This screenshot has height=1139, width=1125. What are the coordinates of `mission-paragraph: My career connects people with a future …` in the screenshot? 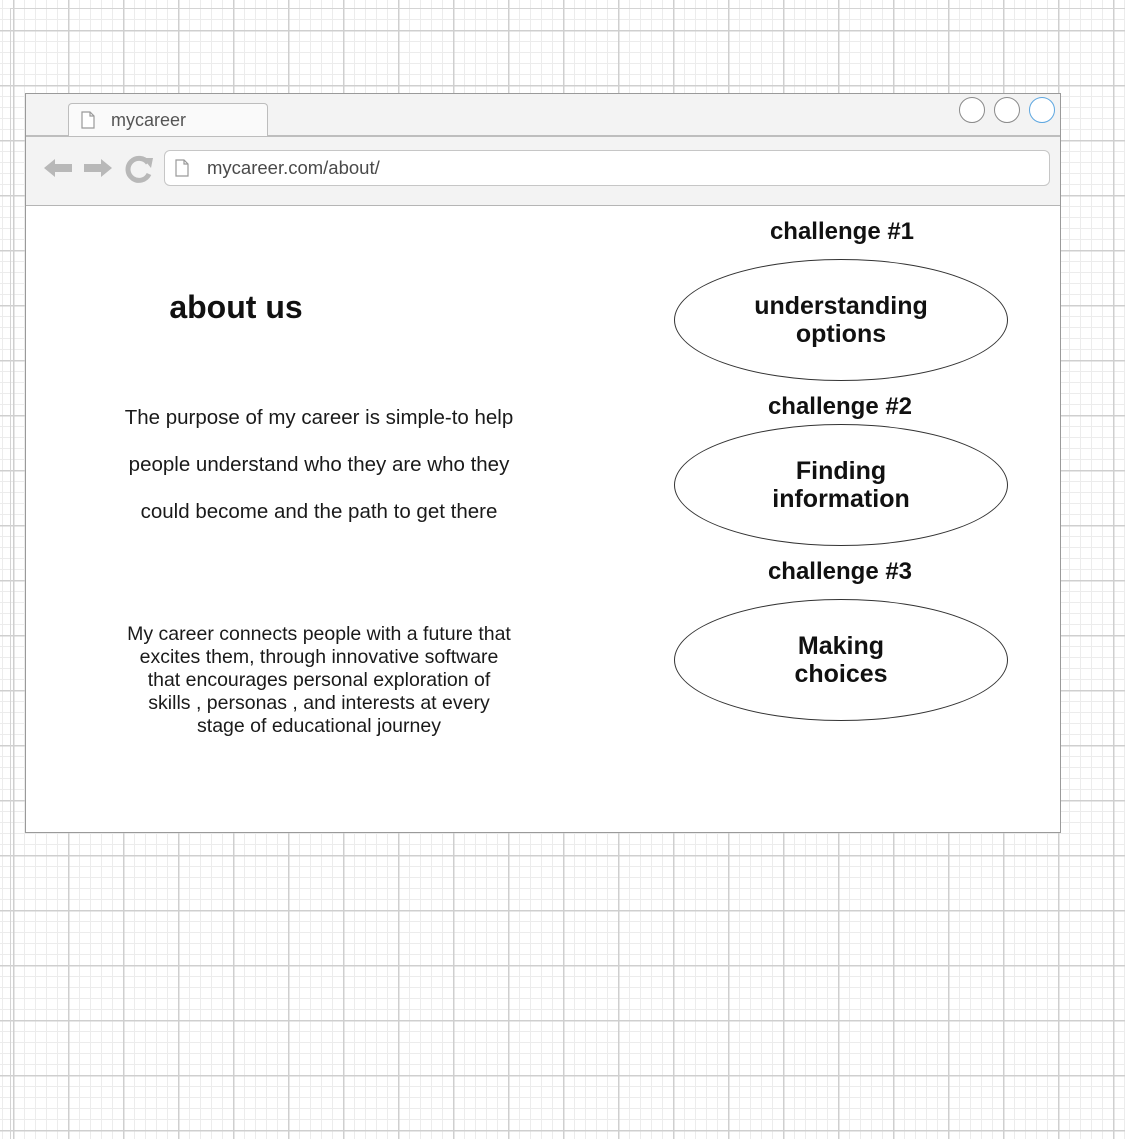 It's located at (319, 680).